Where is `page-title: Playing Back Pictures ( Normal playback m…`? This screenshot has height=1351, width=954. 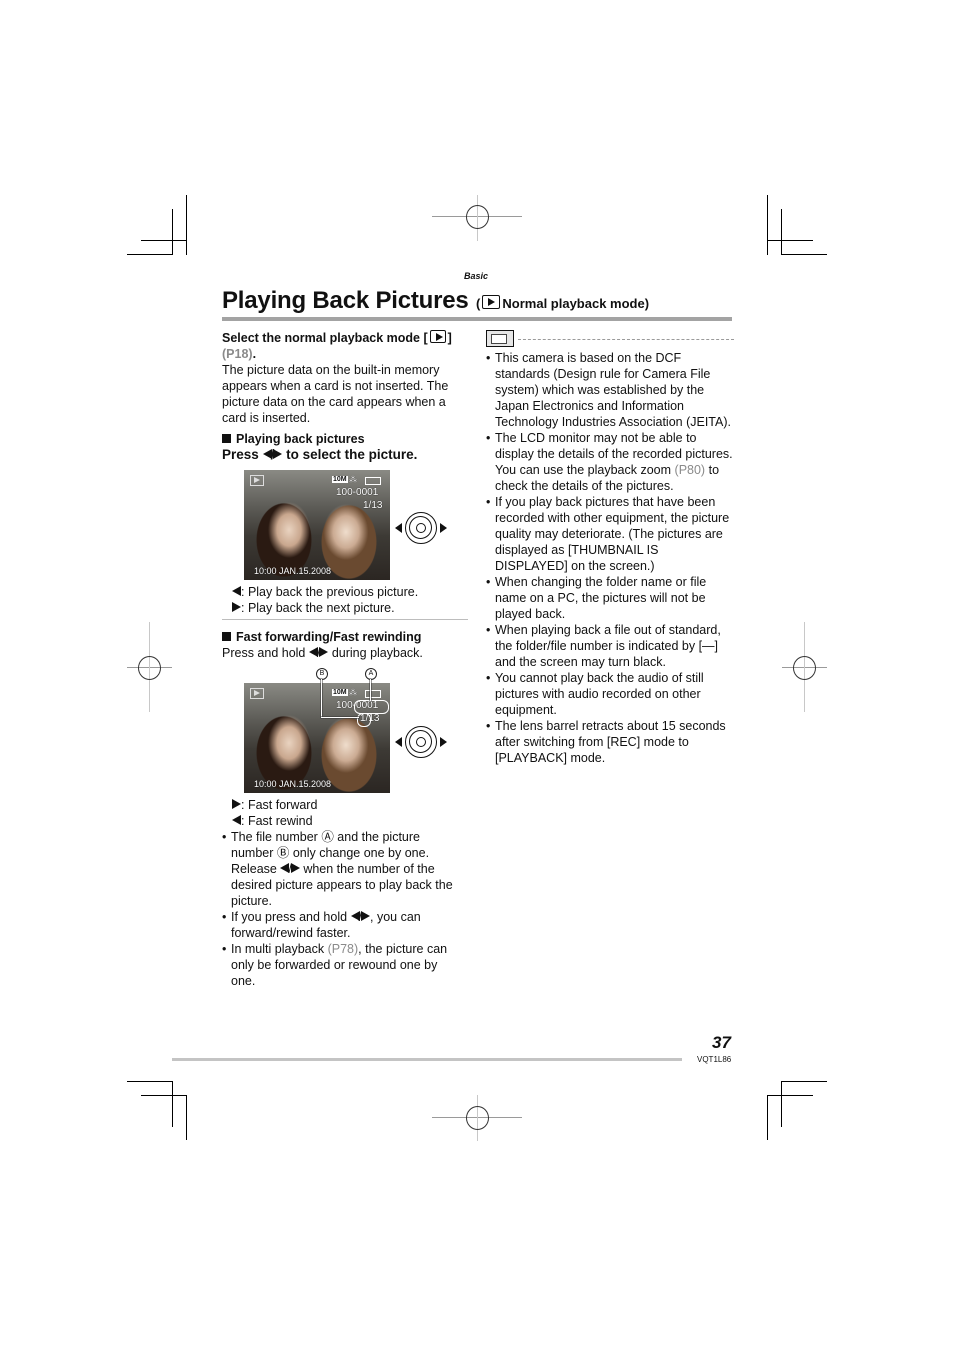 page-title: Playing Back Pictures ( Normal playback m… is located at coordinates (435, 301).